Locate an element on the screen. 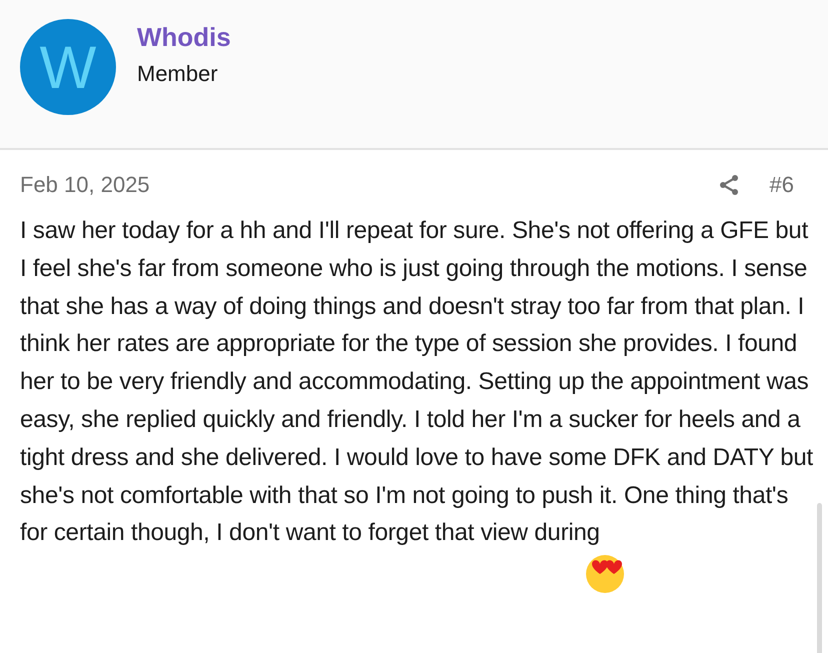 The image size is (828, 653). scrollbar is located at coordinates (819, 578).